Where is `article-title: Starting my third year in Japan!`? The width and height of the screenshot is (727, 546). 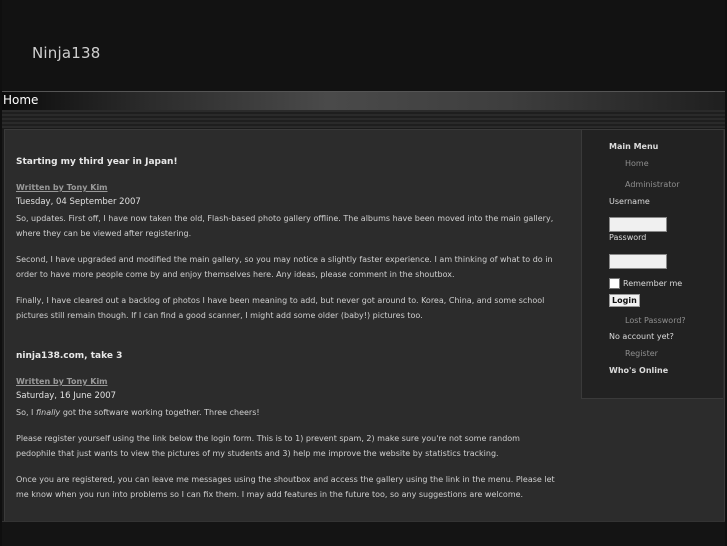
article-title: Starting my third year in Japan! is located at coordinates (97, 162).